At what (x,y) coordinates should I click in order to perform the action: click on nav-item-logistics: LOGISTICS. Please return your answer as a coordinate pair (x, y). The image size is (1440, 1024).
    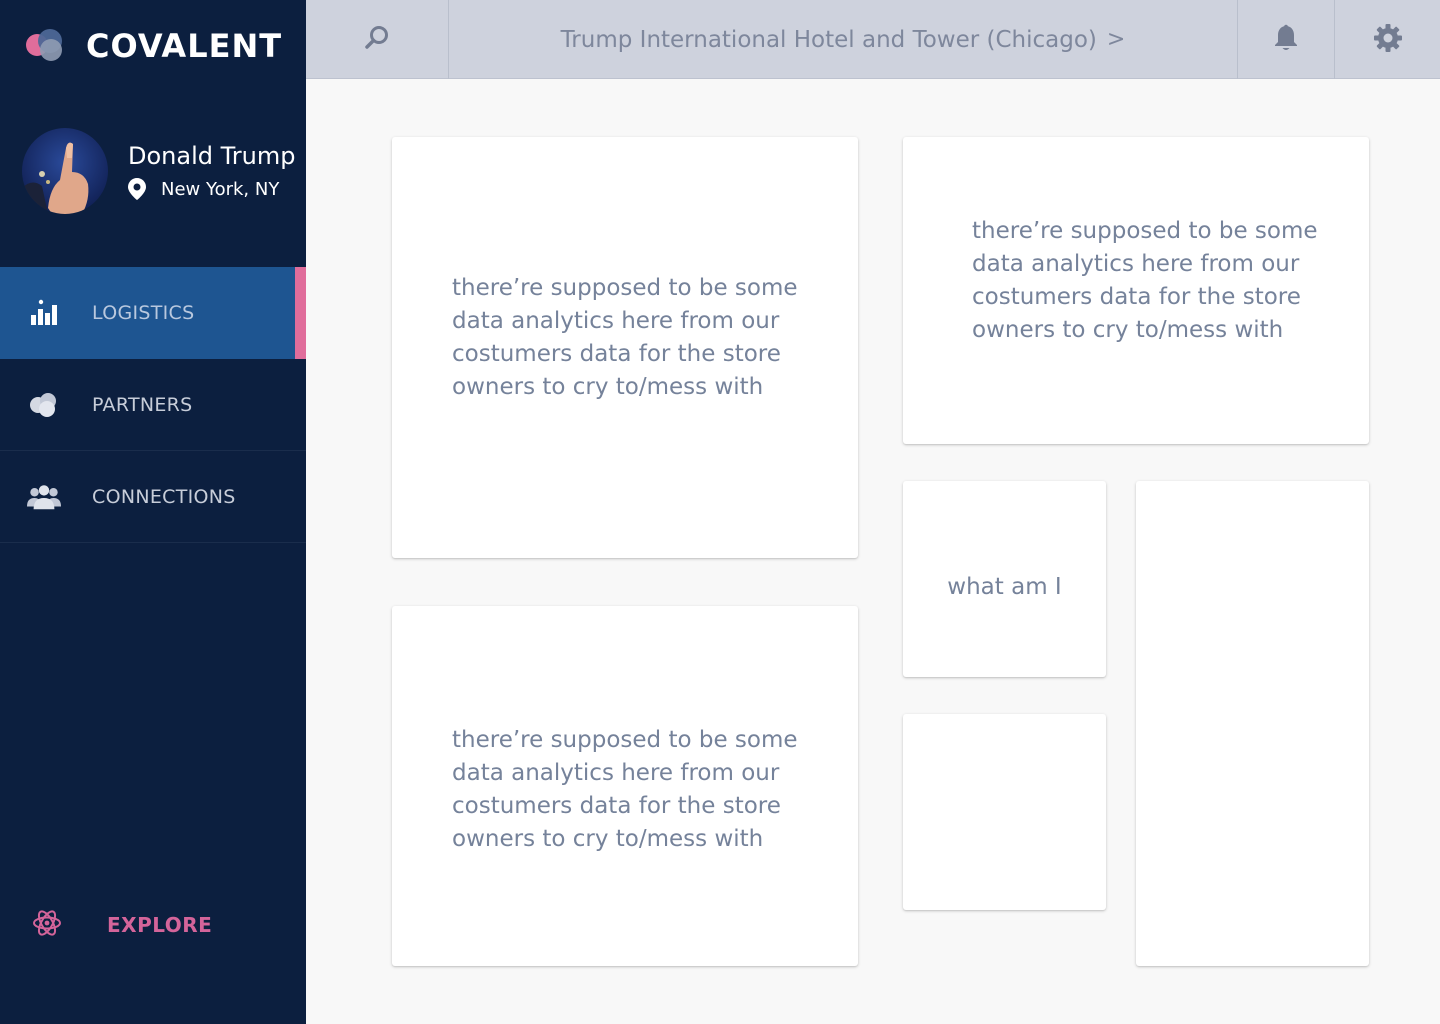
    Looking at the image, I should click on (153, 313).